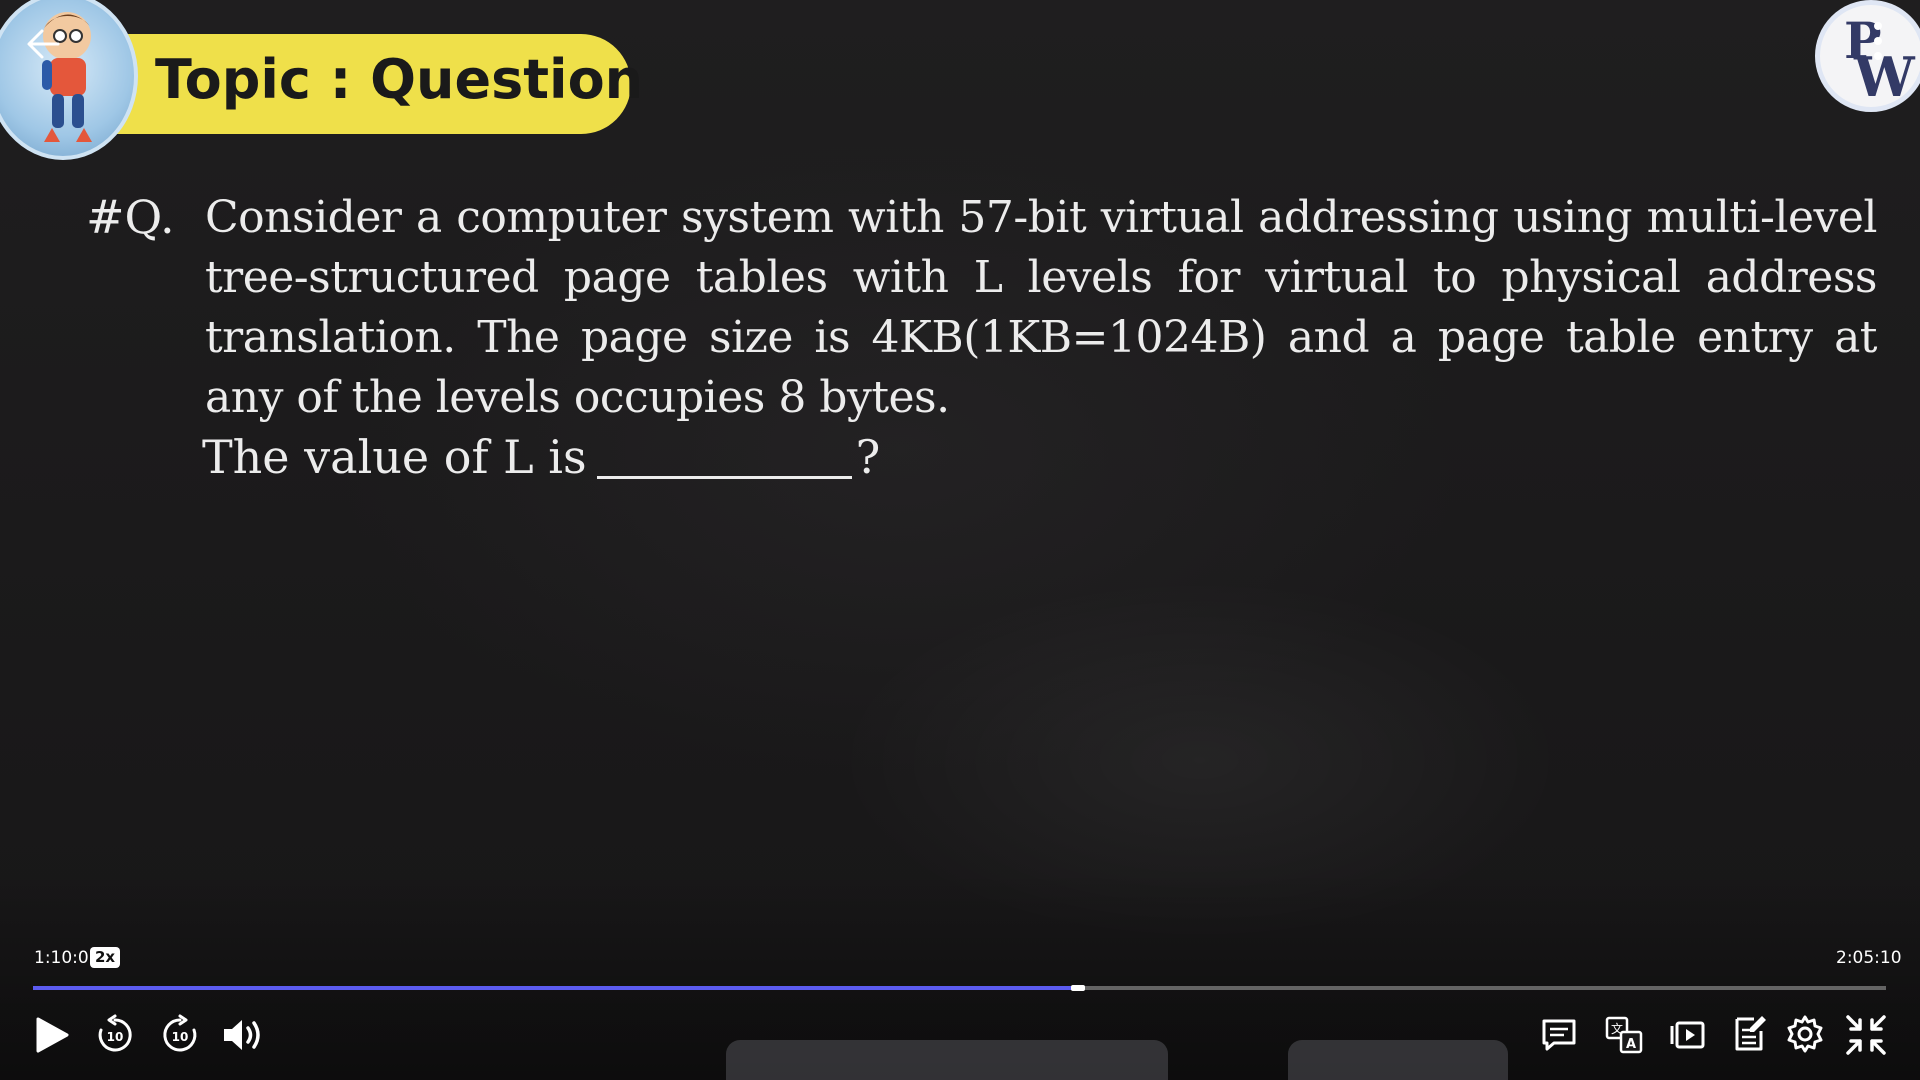 The height and width of the screenshot is (1080, 1920). I want to click on play-icon, so click(52, 1035).